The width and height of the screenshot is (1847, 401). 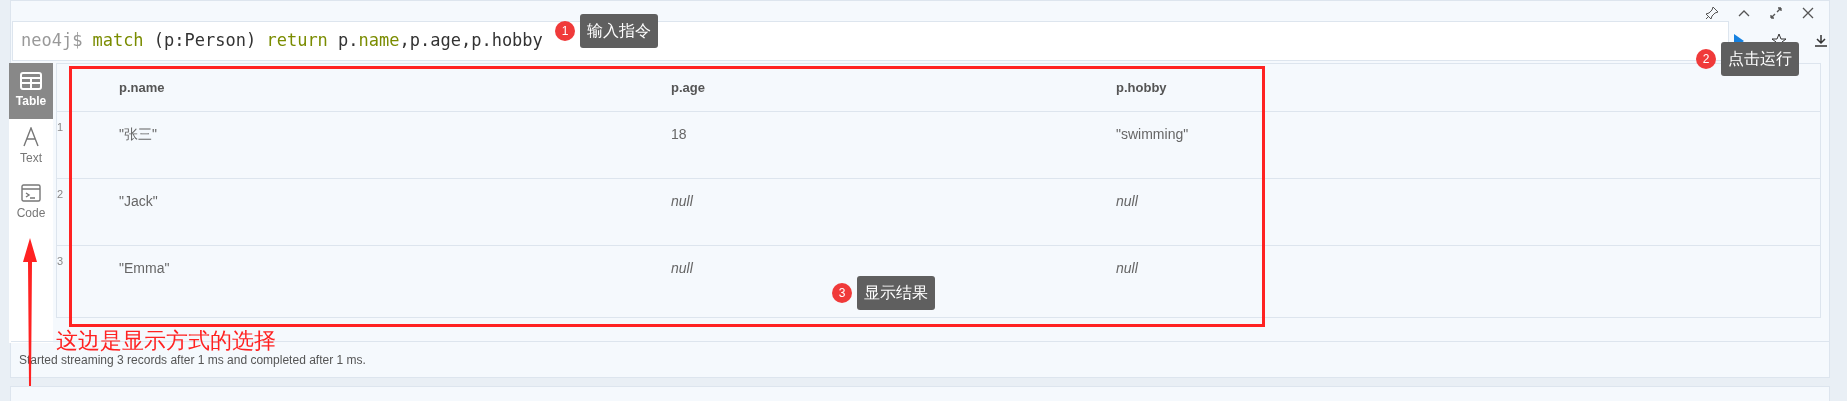 What do you see at coordinates (1712, 13) in the screenshot?
I see `pin-icon` at bounding box center [1712, 13].